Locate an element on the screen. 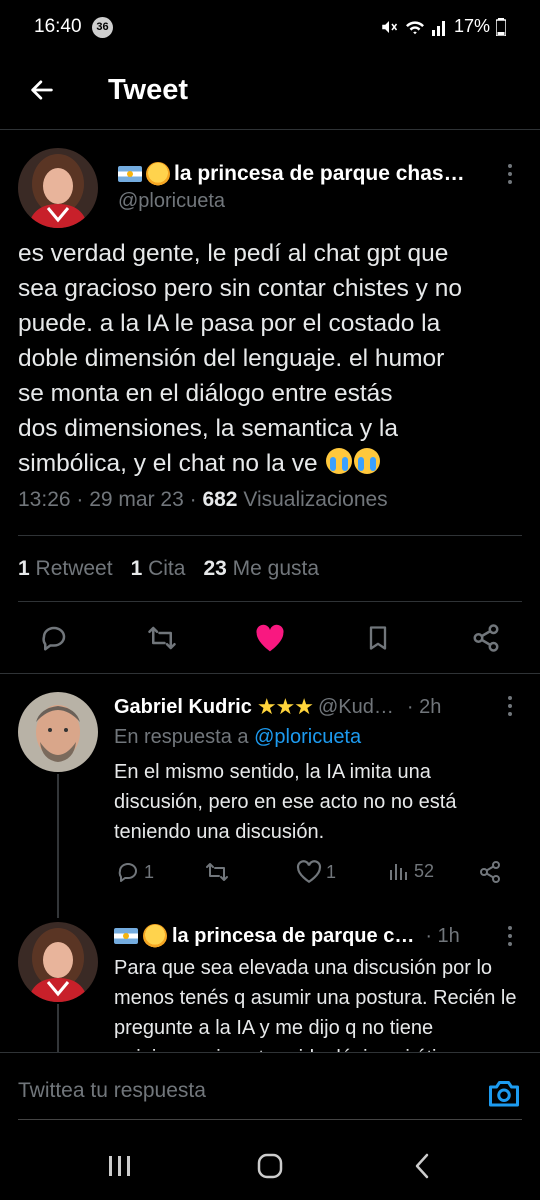 The height and width of the screenshot is (1200, 540). heart-filled-icon is located at coordinates (270, 638).